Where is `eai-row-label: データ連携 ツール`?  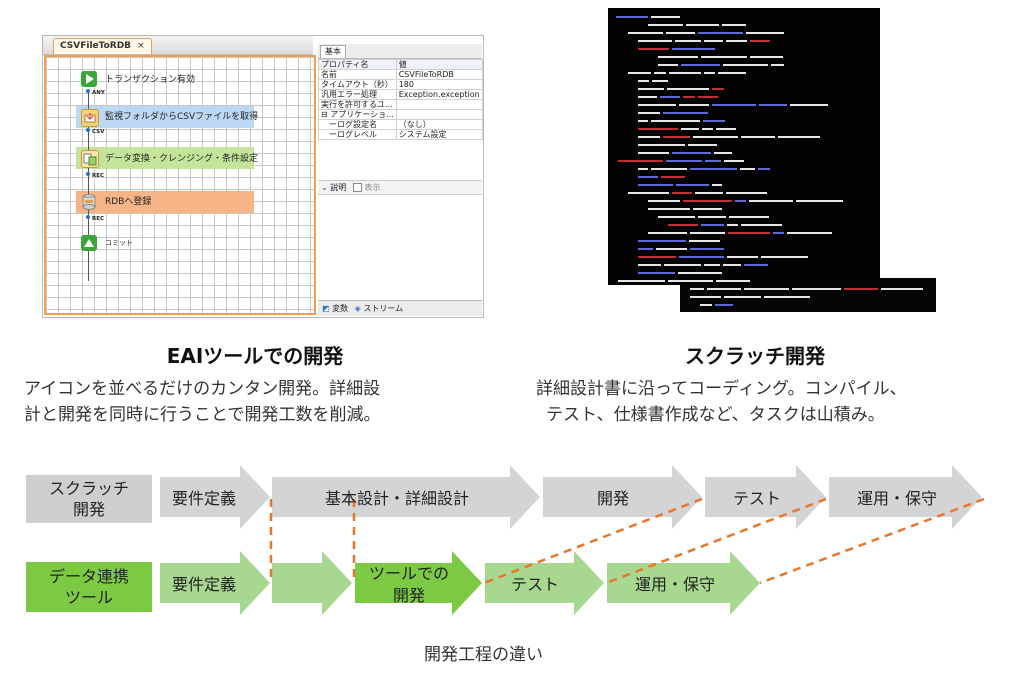
eai-row-label: データ連携 ツール is located at coordinates (89, 587).